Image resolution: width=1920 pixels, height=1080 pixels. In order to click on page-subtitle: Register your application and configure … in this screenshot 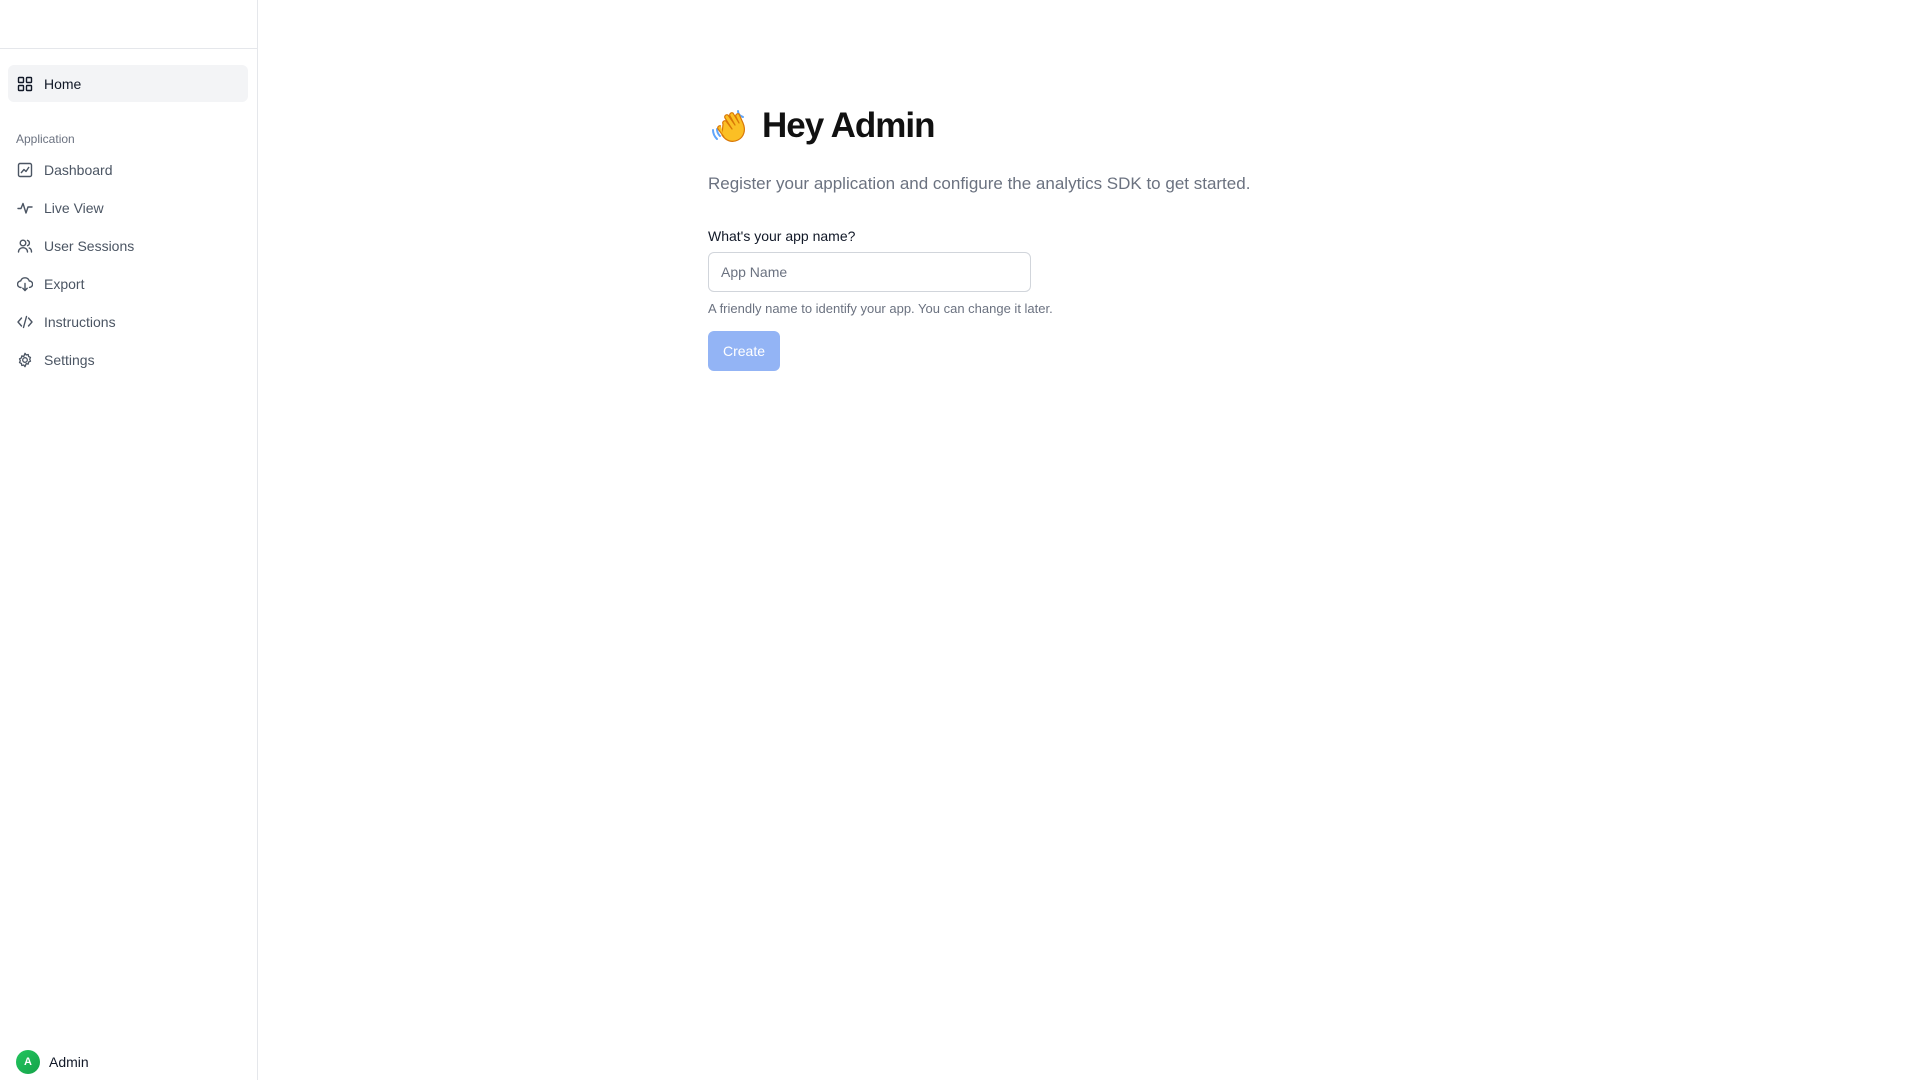, I will do `click(979, 183)`.